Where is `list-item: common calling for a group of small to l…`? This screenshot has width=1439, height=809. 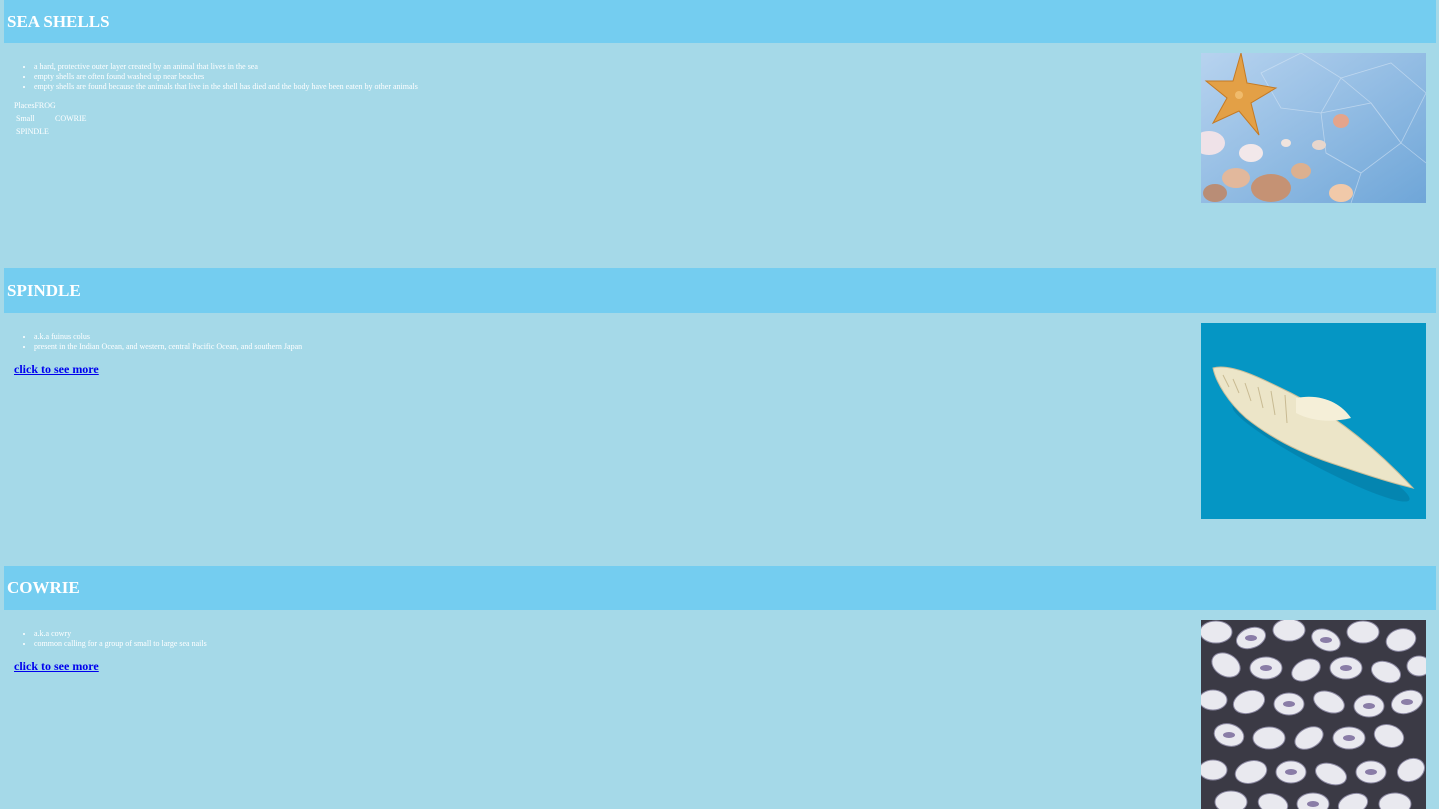 list-item: common calling for a group of small to l… is located at coordinates (120, 644).